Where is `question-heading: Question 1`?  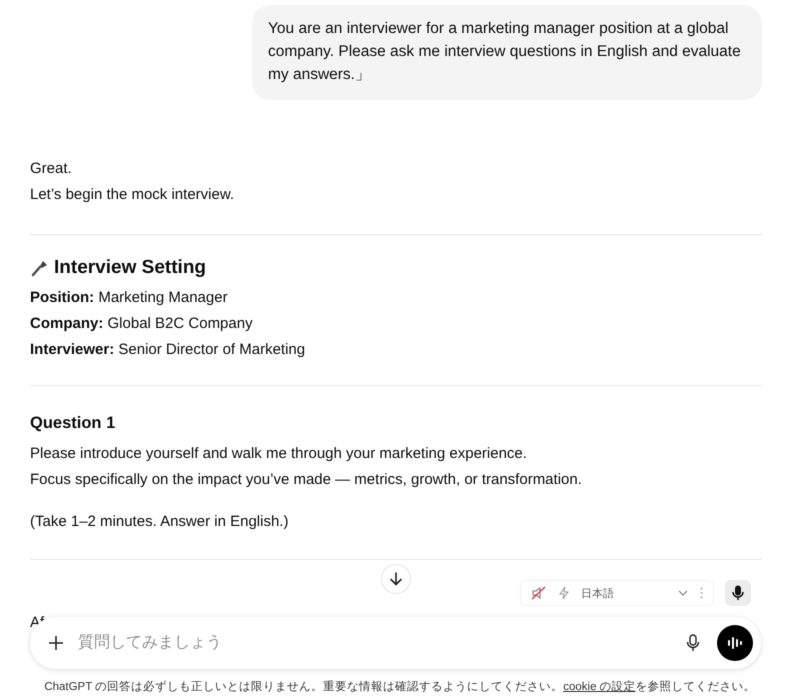
question-heading: Question 1 is located at coordinates (73, 423).